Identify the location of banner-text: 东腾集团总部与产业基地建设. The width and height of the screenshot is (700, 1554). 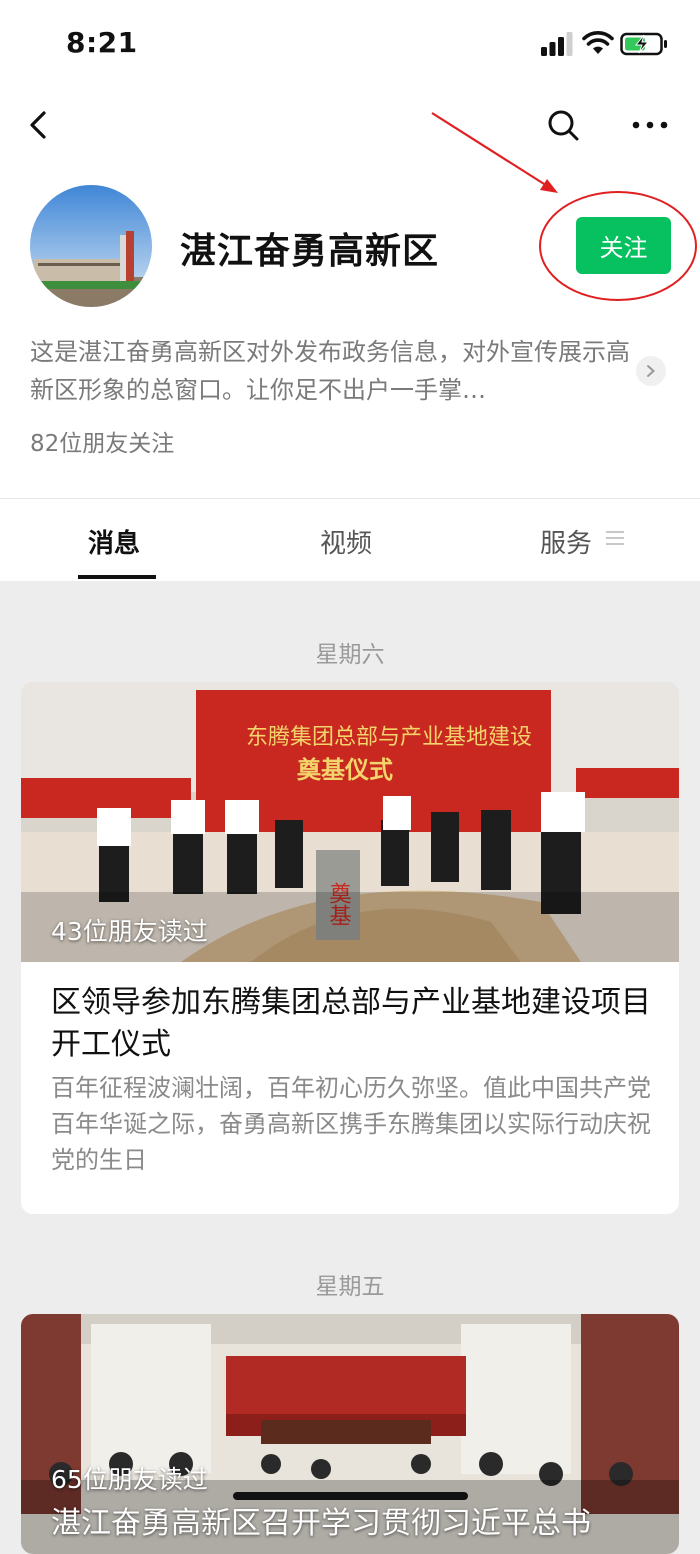
(389, 737).